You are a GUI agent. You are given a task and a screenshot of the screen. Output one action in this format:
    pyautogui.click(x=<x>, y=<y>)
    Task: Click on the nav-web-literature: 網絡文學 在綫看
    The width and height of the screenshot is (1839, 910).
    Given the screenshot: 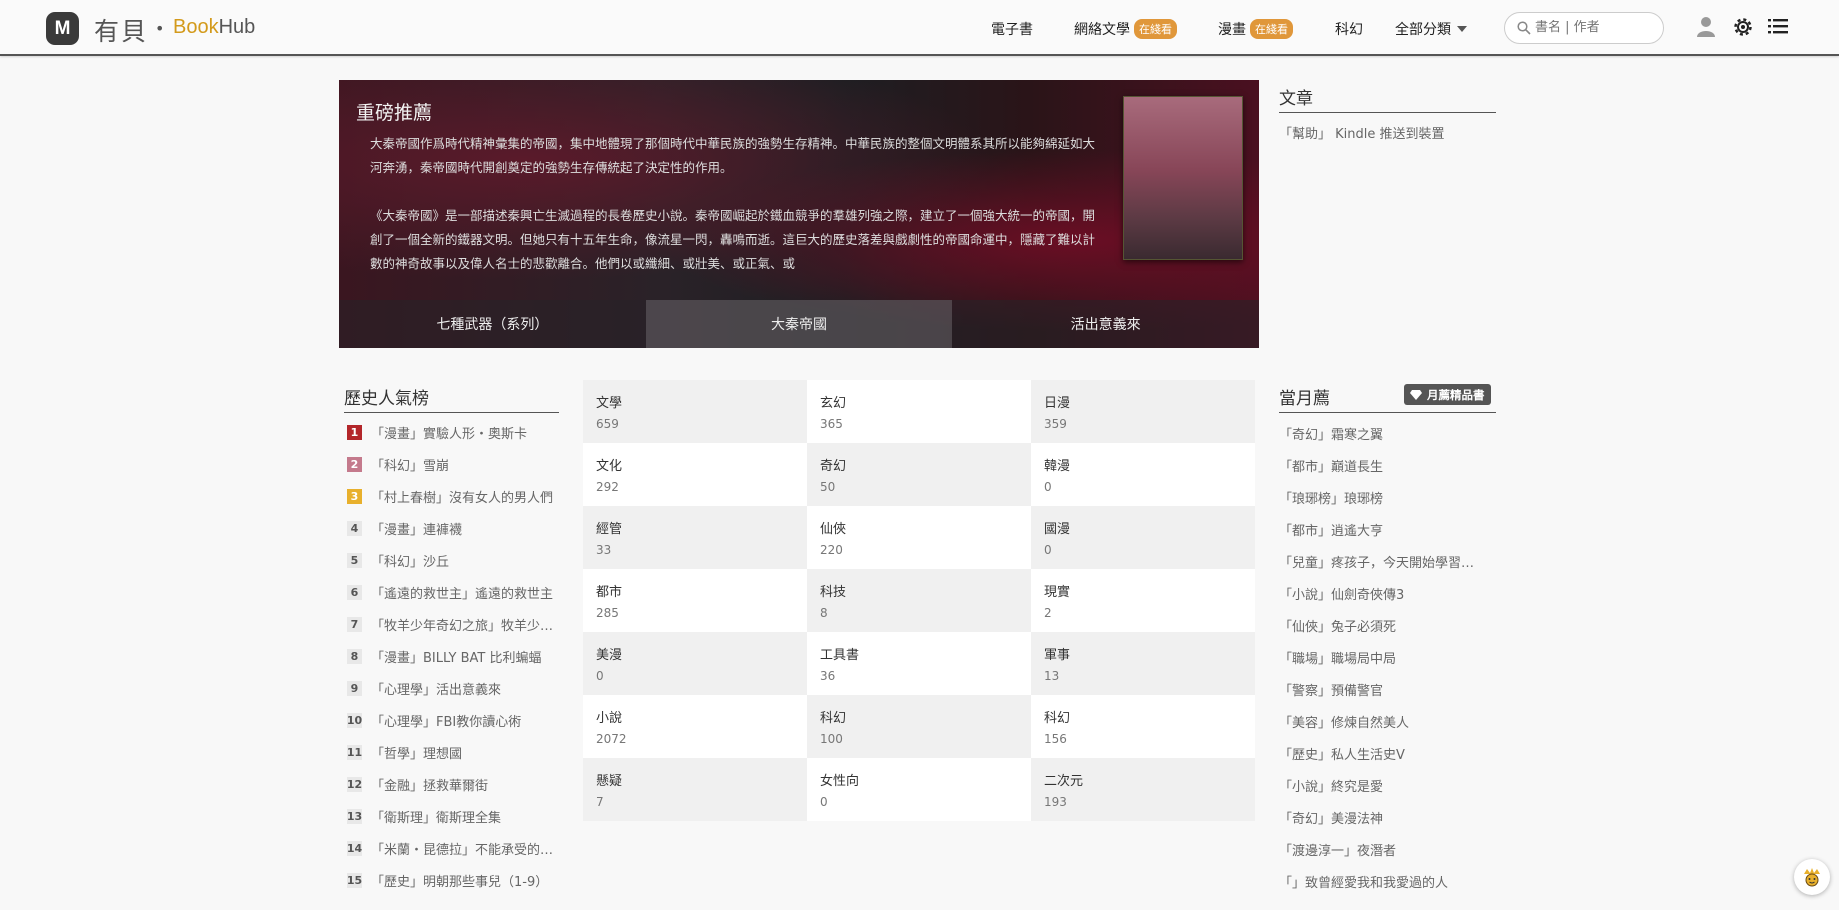 What is the action you would take?
    pyautogui.click(x=1125, y=29)
    